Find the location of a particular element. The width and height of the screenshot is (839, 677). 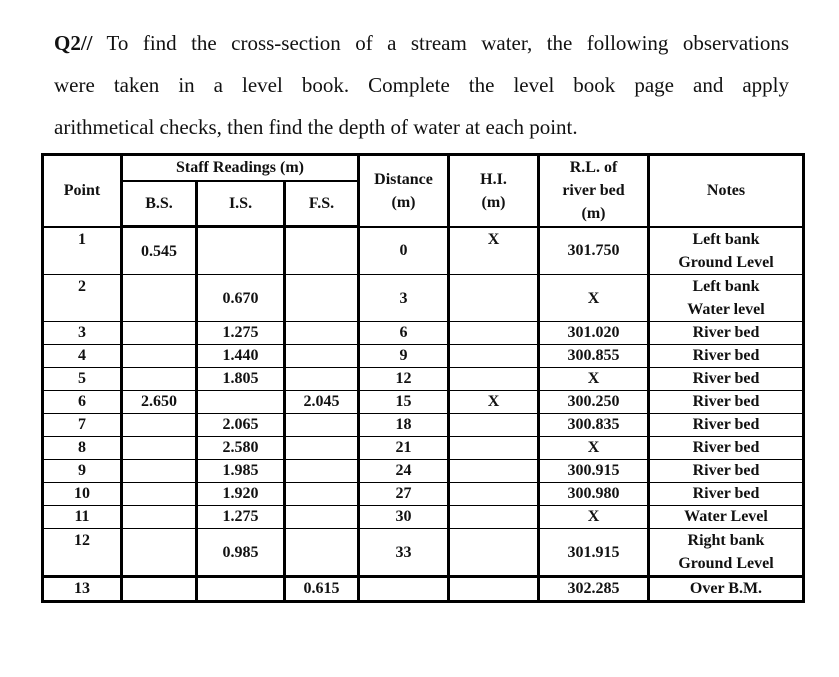

cell-point: 6 is located at coordinates (82, 402).